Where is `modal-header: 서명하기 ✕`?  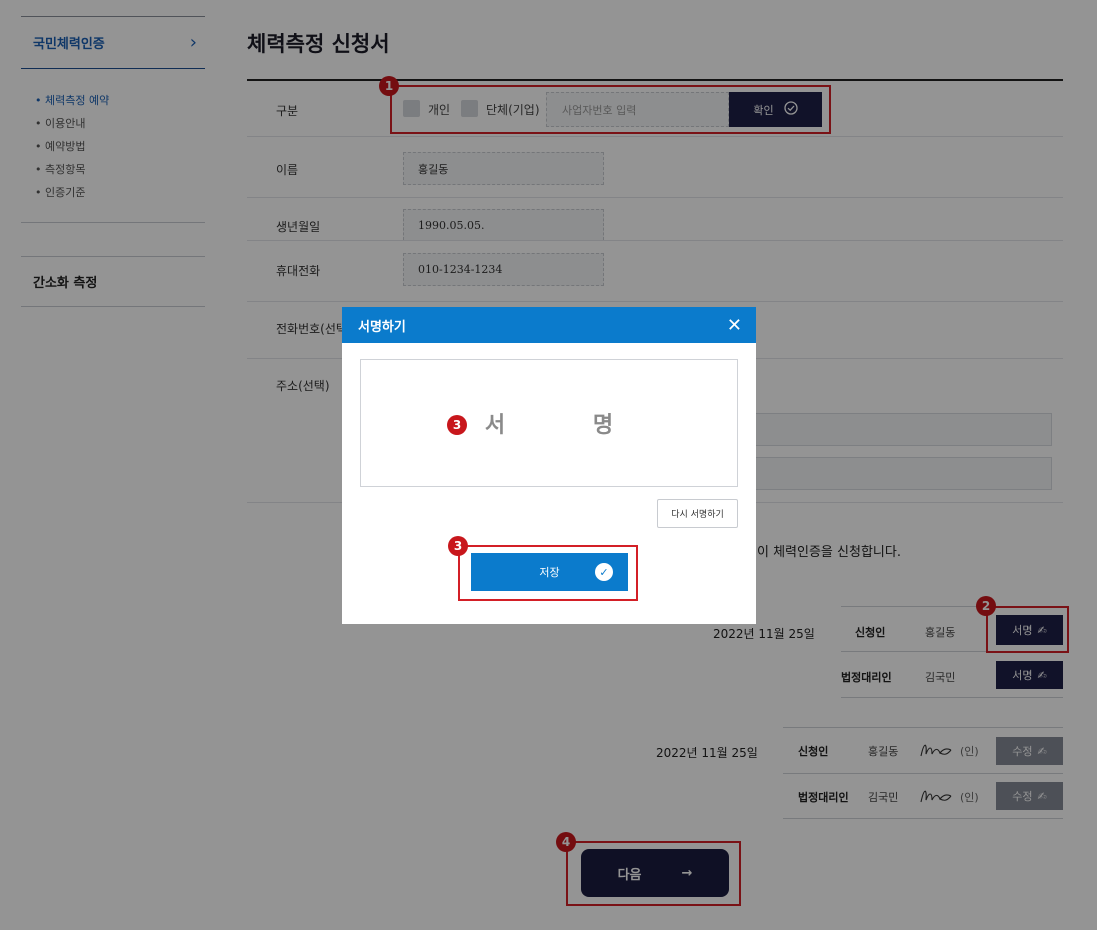 modal-header: 서명하기 ✕ is located at coordinates (549, 325).